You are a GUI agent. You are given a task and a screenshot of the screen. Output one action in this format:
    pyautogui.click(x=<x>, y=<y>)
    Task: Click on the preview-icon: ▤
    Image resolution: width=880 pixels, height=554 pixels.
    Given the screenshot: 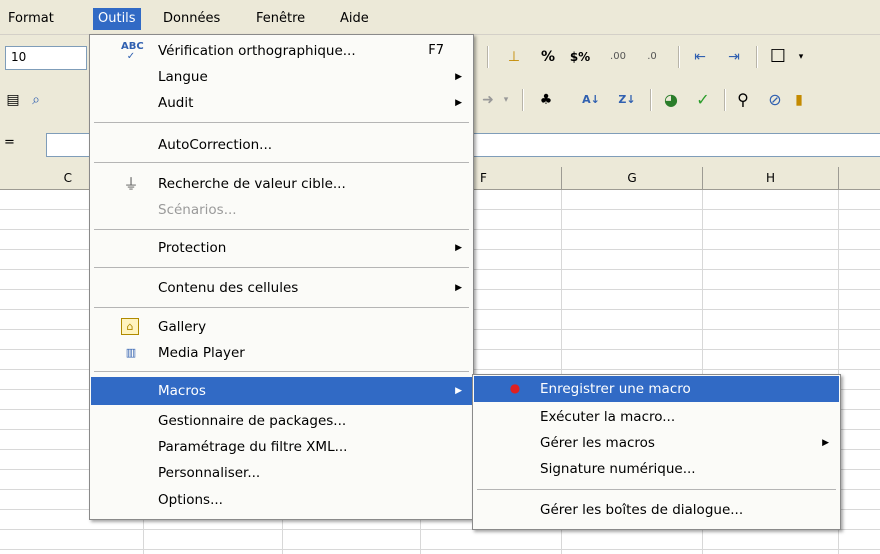 What is the action you would take?
    pyautogui.click(x=13, y=100)
    